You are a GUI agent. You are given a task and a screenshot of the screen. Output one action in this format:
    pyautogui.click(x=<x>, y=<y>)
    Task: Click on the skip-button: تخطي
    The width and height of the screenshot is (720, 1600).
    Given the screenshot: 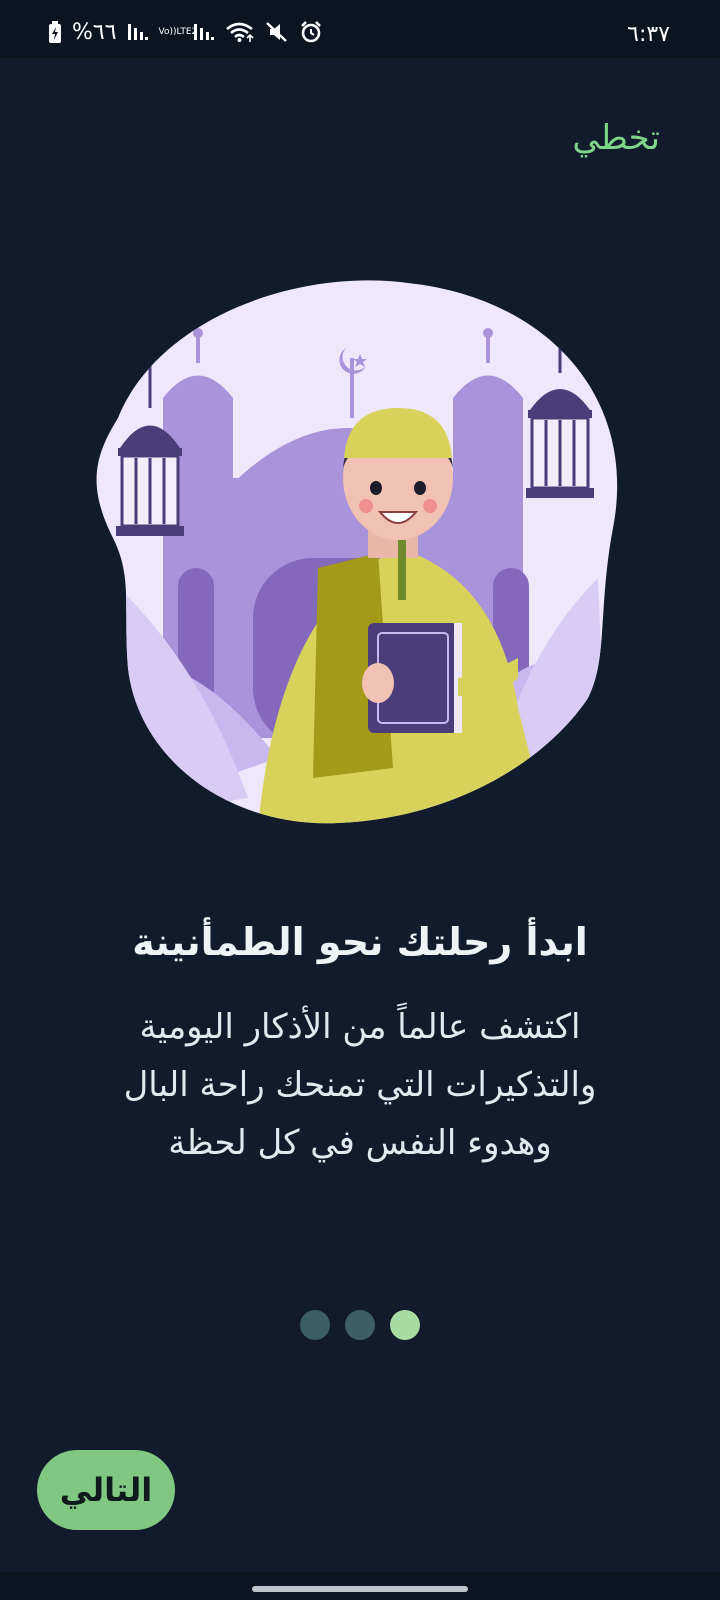 What is the action you would take?
    pyautogui.click(x=616, y=138)
    